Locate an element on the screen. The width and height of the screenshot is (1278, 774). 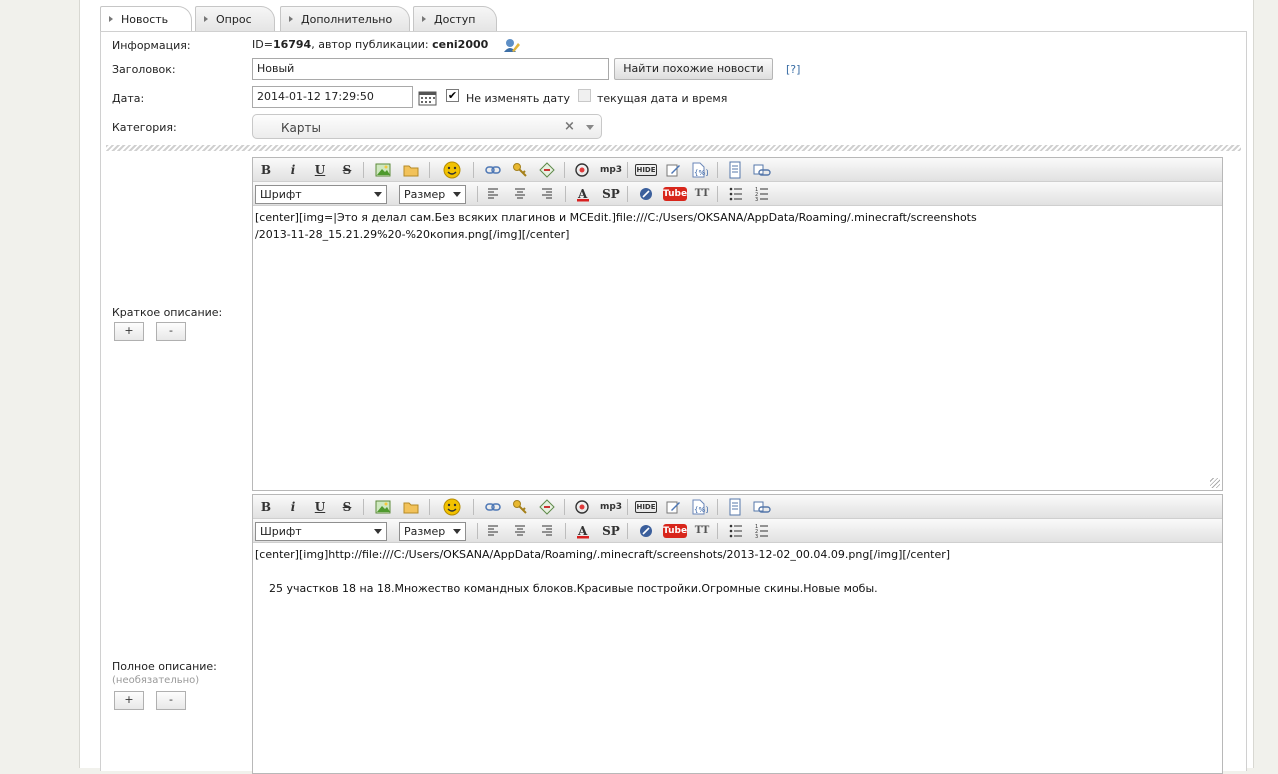
short-expand-button: + is located at coordinates (129, 331).